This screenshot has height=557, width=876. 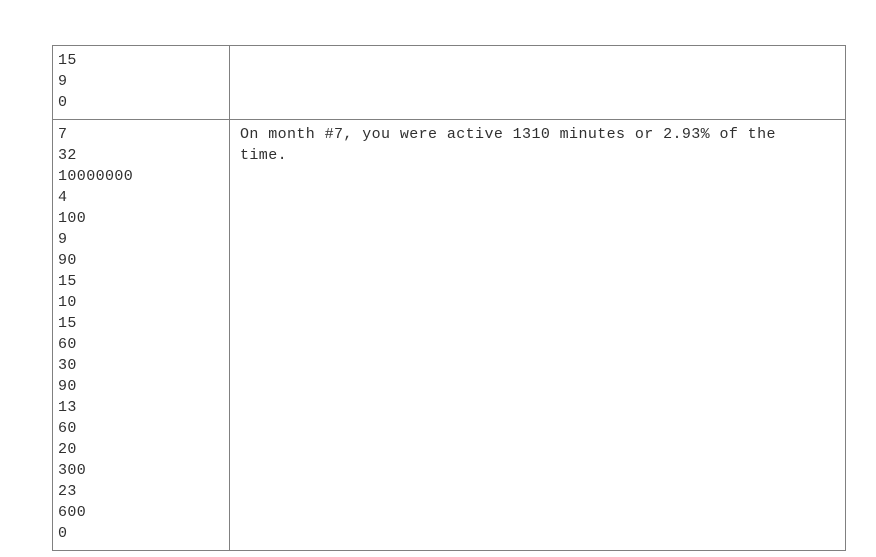 I want to click on value-line: 32, so click(x=67, y=155).